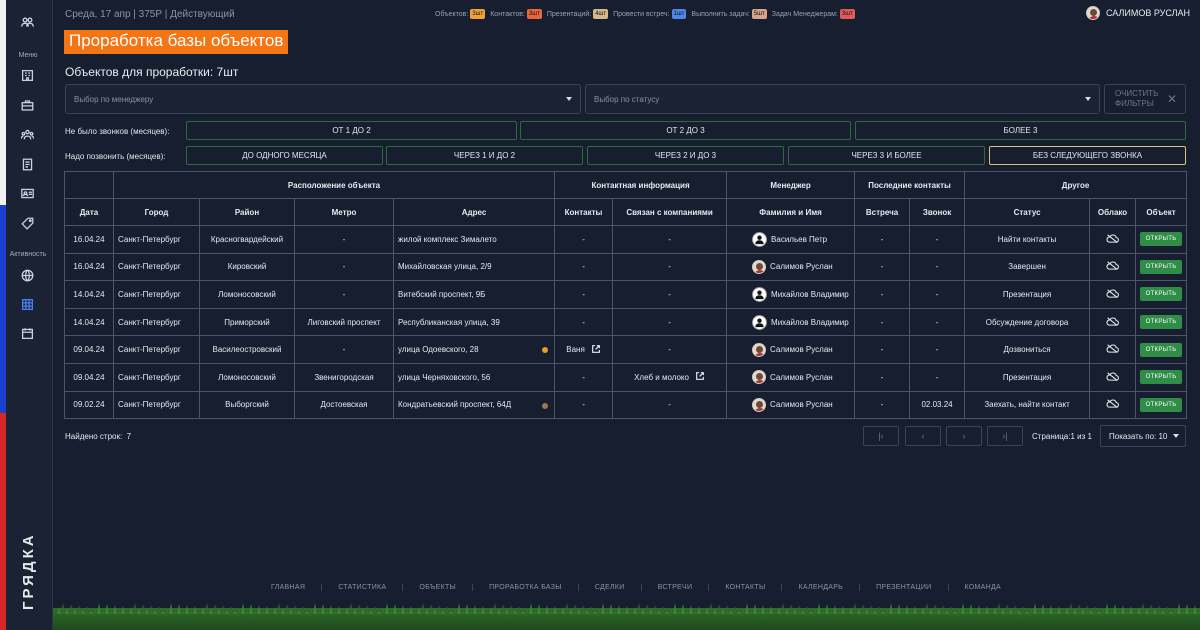 The width and height of the screenshot is (1200, 630). What do you see at coordinates (27, 304) in the screenshot?
I see `grid-icon` at bounding box center [27, 304].